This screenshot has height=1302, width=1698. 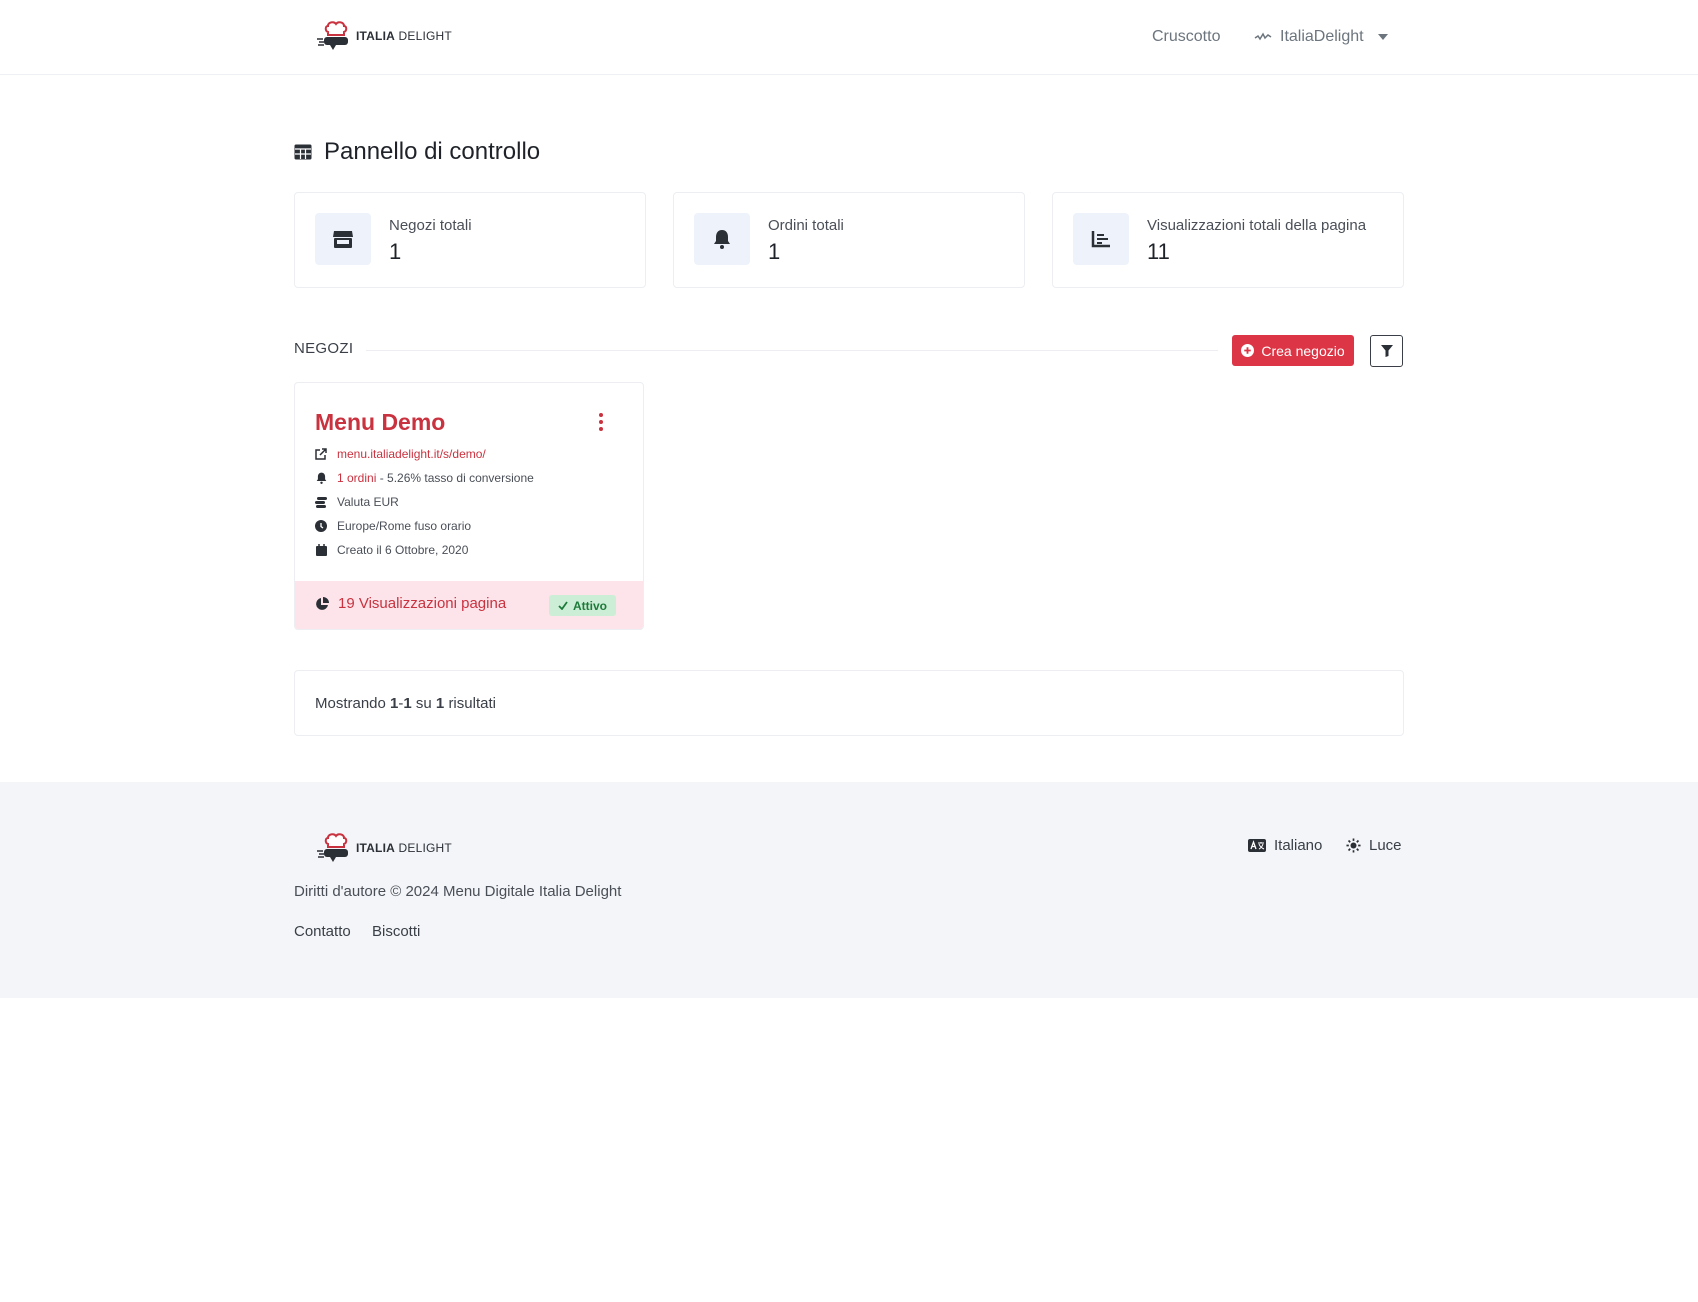 What do you see at coordinates (350, 703) in the screenshot?
I see `results-prefix: Mostrando` at bounding box center [350, 703].